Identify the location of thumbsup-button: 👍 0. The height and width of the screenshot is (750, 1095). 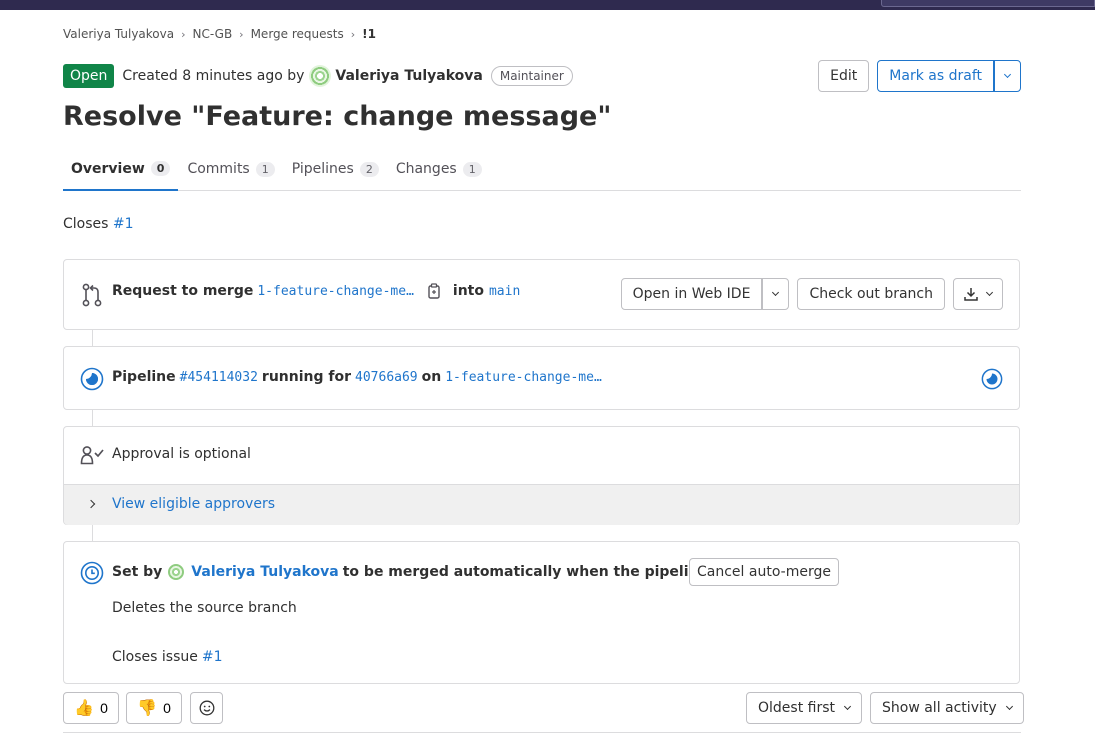
(91, 708).